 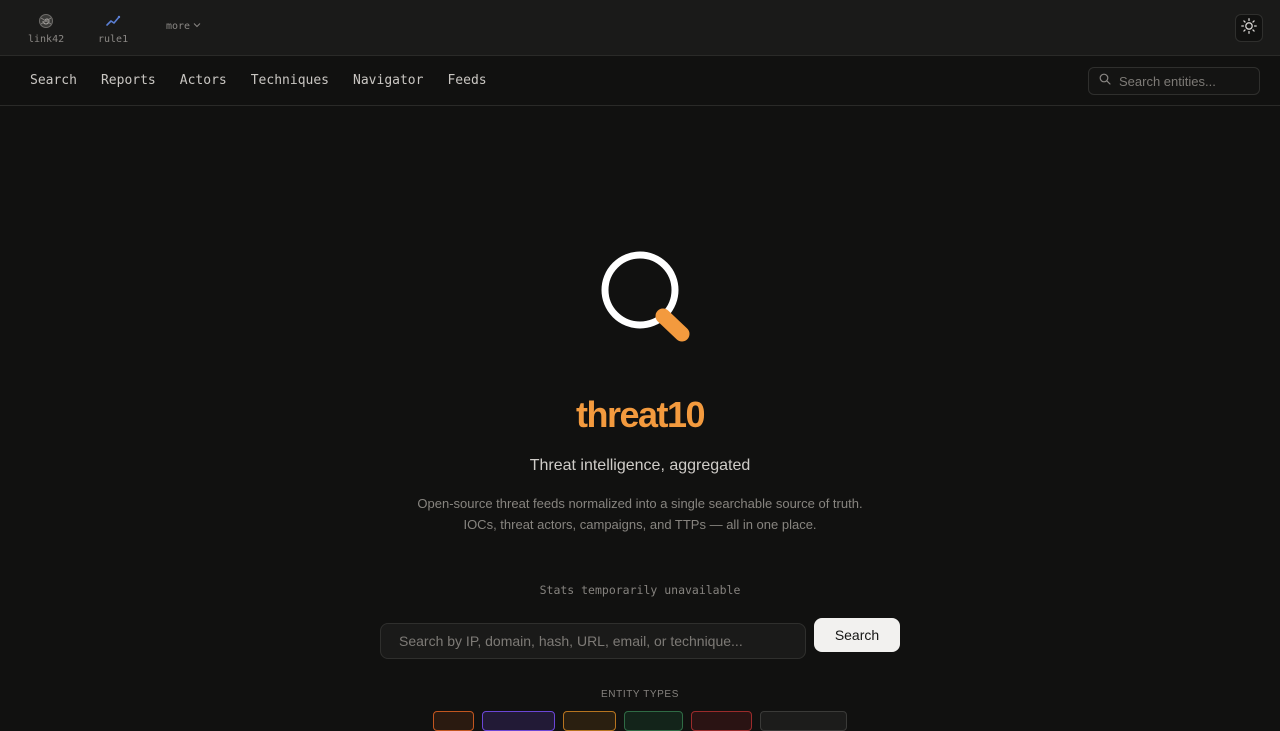 I want to click on entity-search-box, so click(x=1174, y=81).